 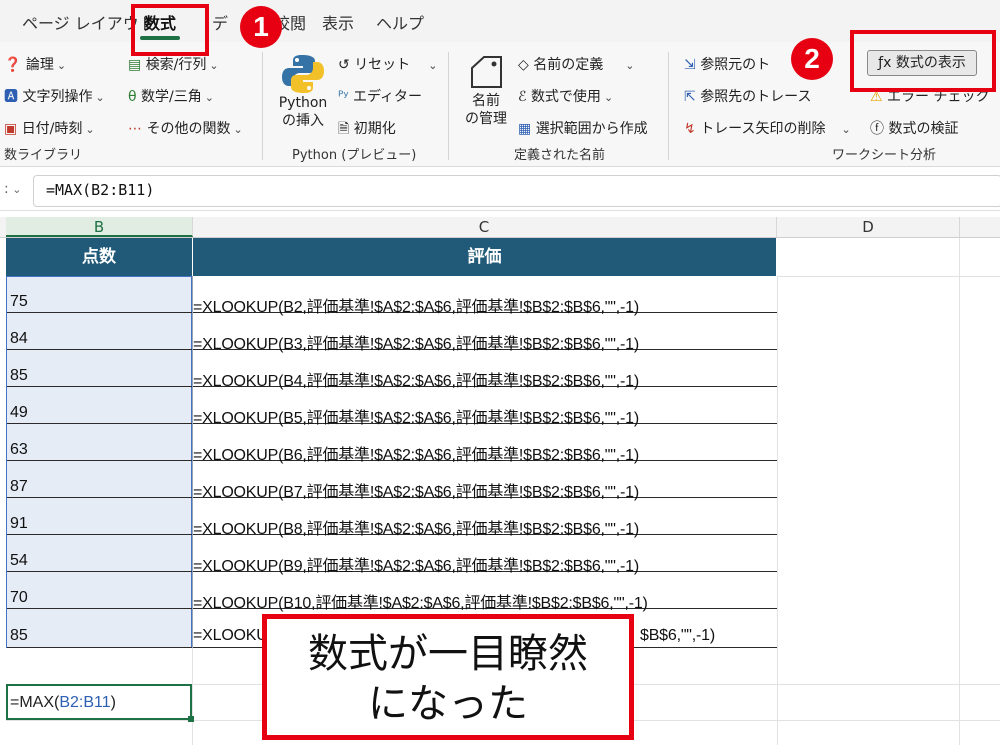 I want to click on cell-score: 54, so click(x=19, y=561).